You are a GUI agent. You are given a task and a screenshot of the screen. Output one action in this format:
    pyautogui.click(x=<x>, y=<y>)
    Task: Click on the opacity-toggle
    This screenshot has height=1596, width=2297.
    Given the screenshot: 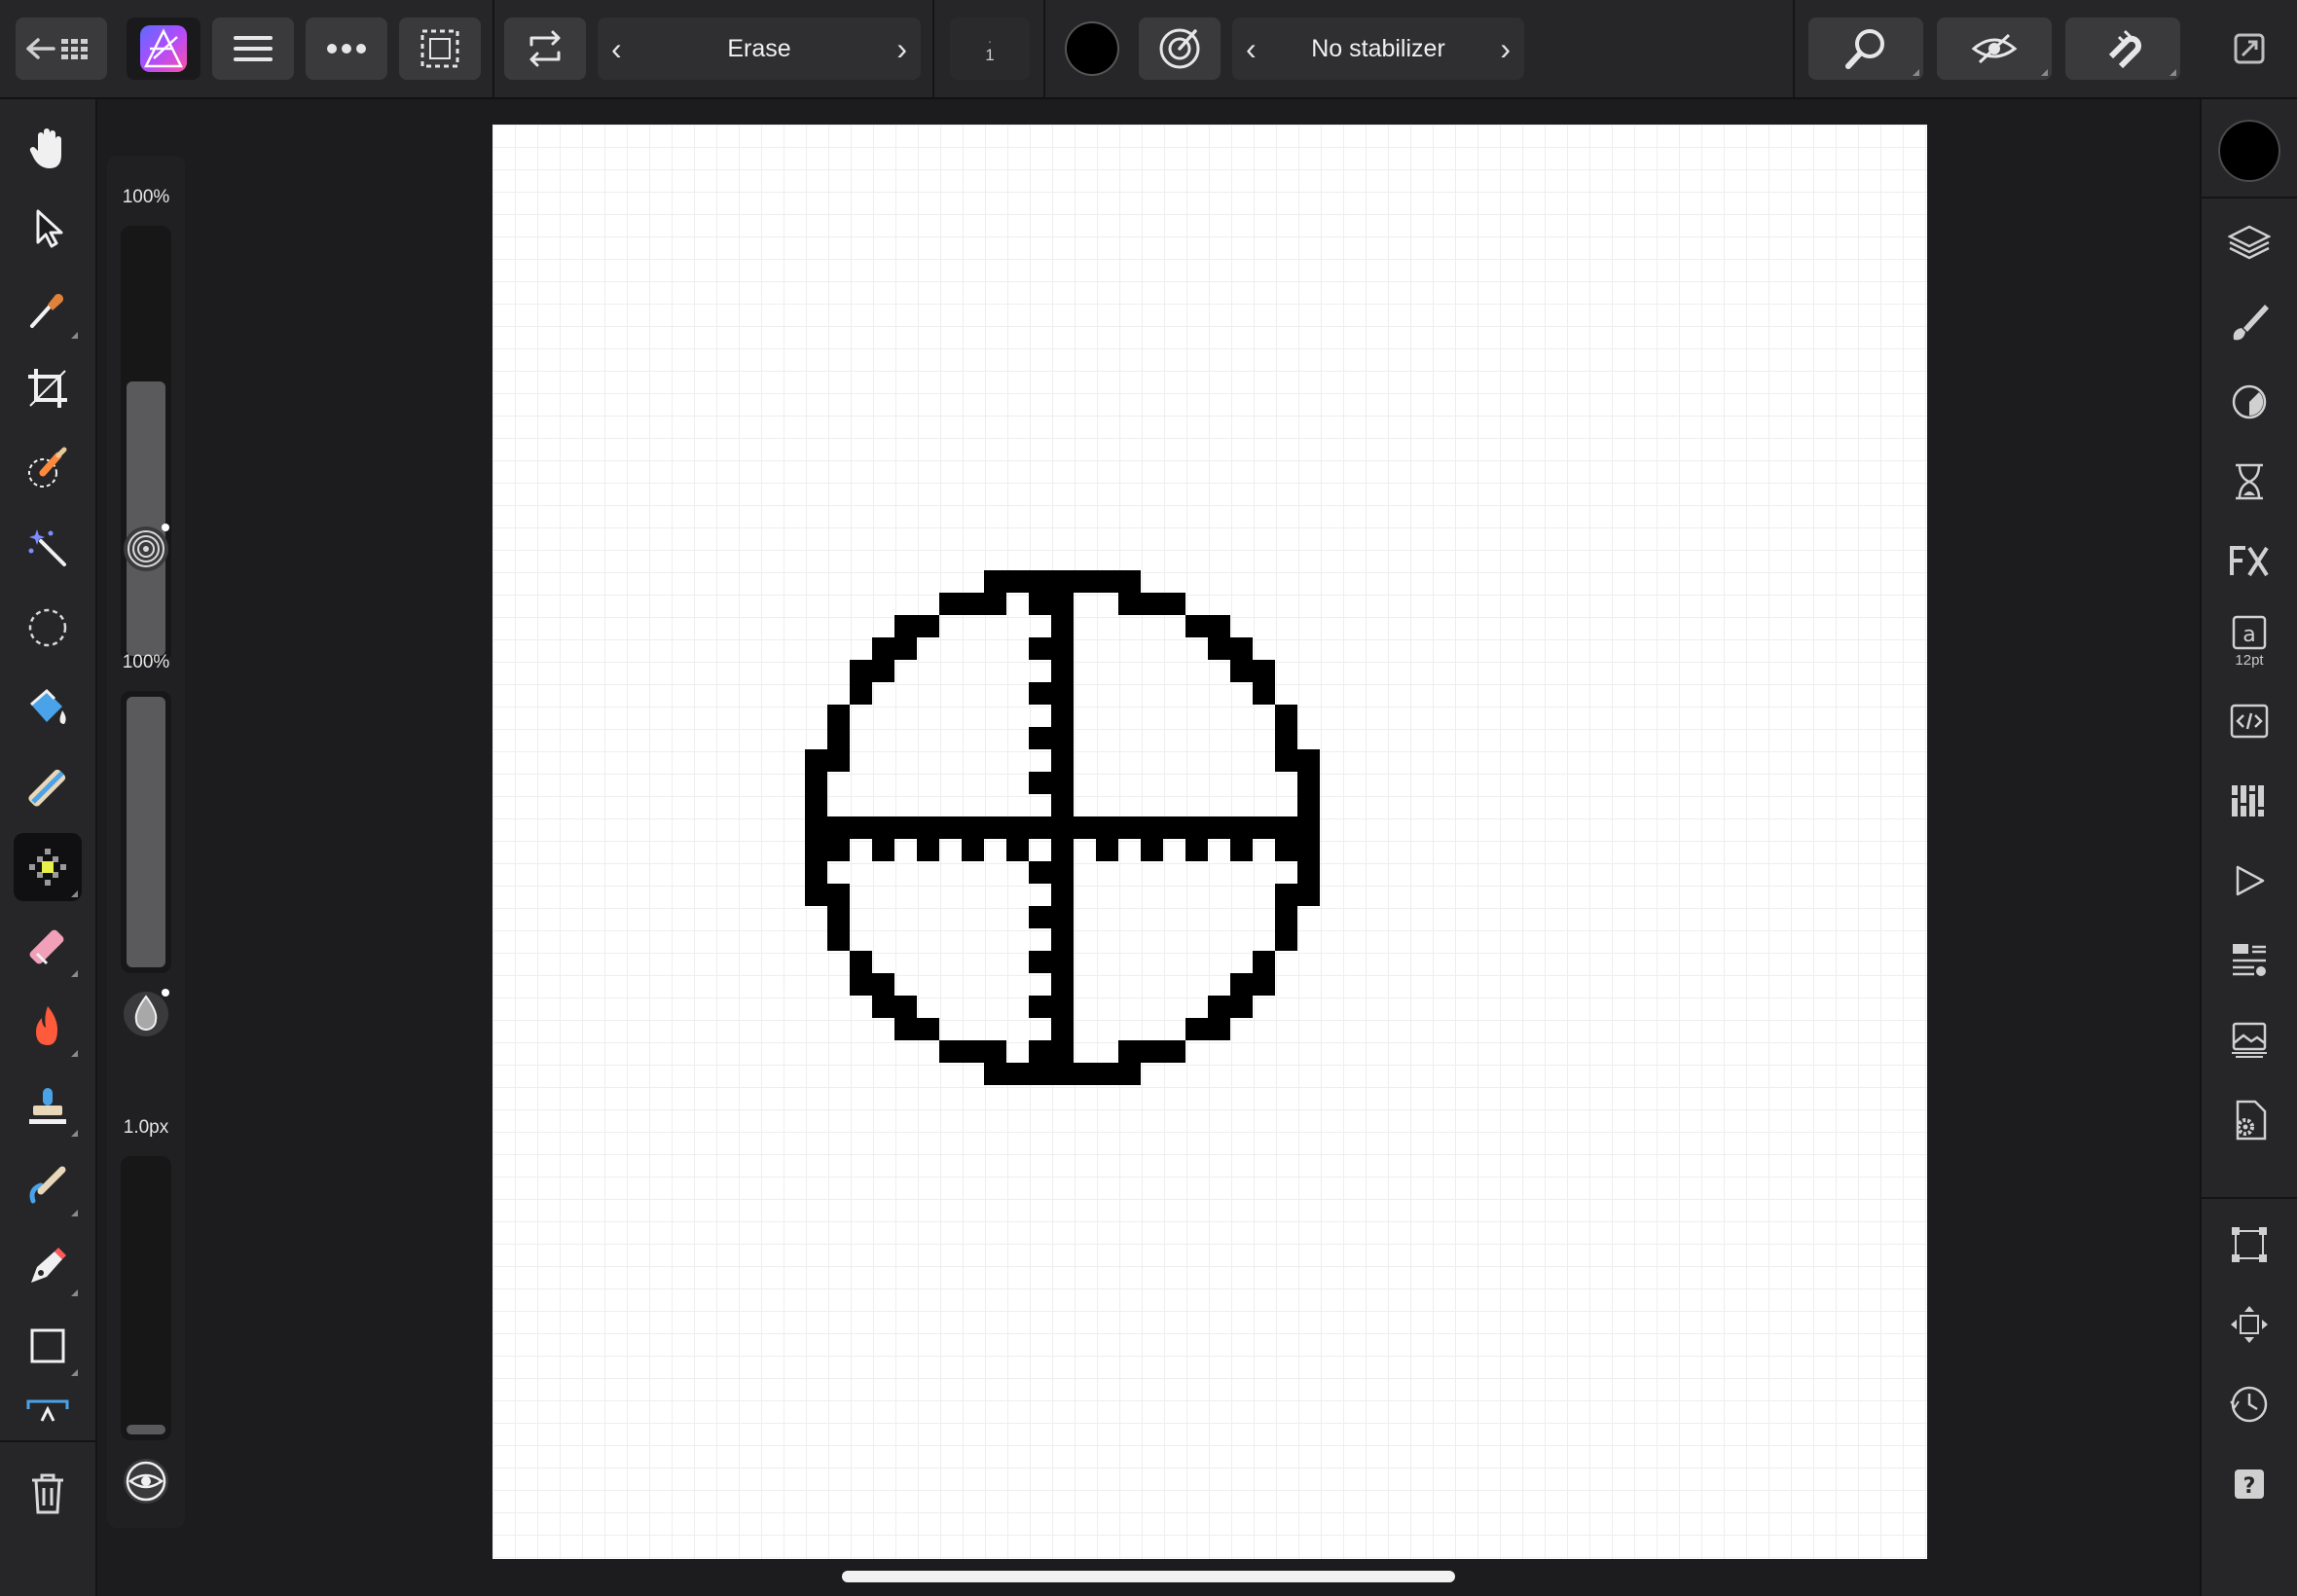 What is the action you would take?
    pyautogui.click(x=146, y=549)
    